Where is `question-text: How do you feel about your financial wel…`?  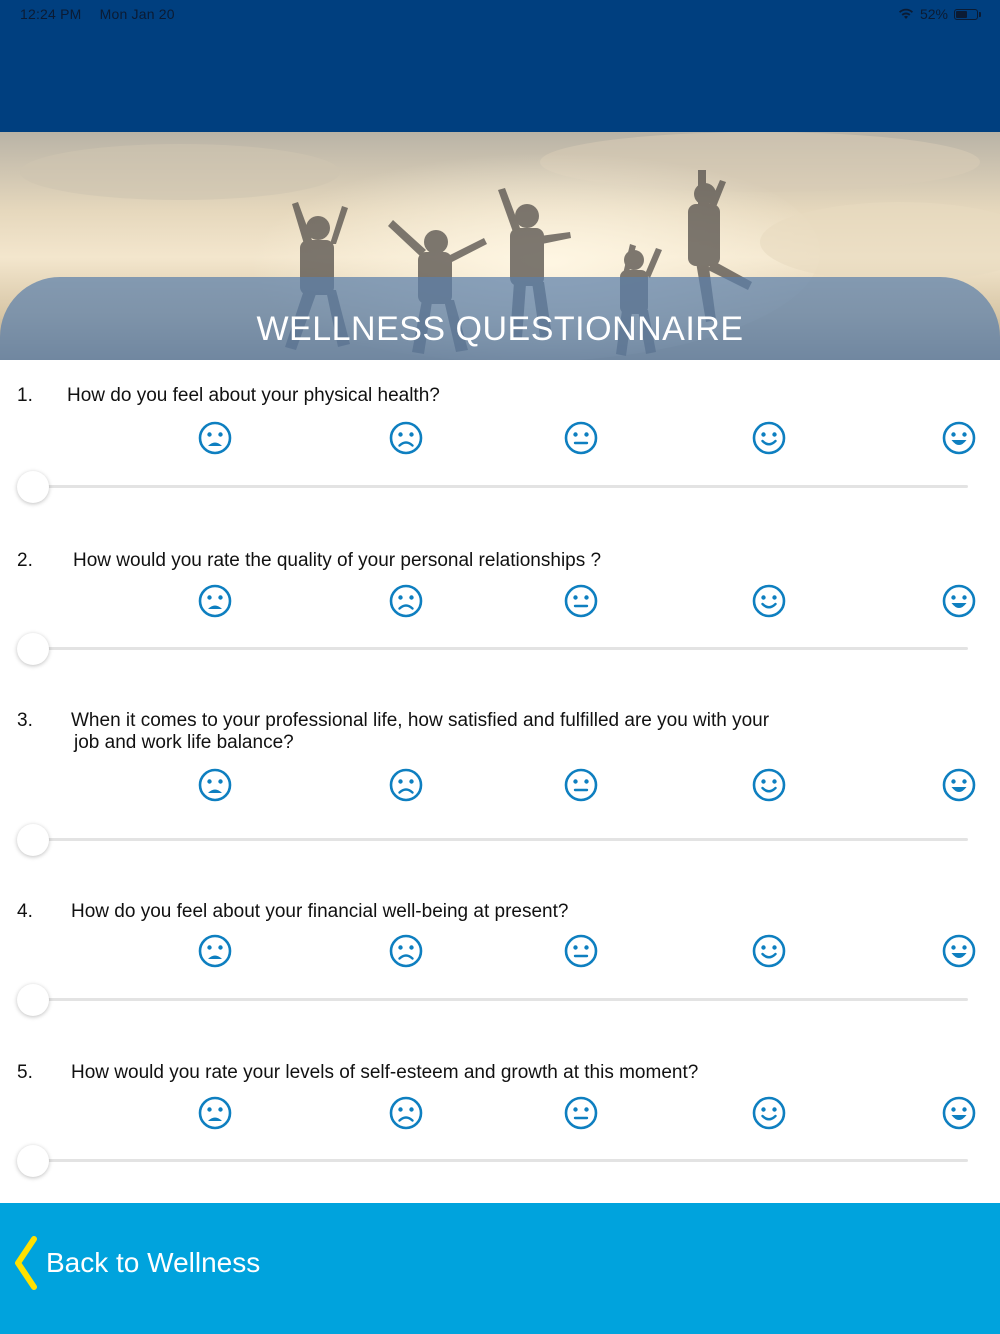 question-text: How do you feel about your financial wel… is located at coordinates (471, 912).